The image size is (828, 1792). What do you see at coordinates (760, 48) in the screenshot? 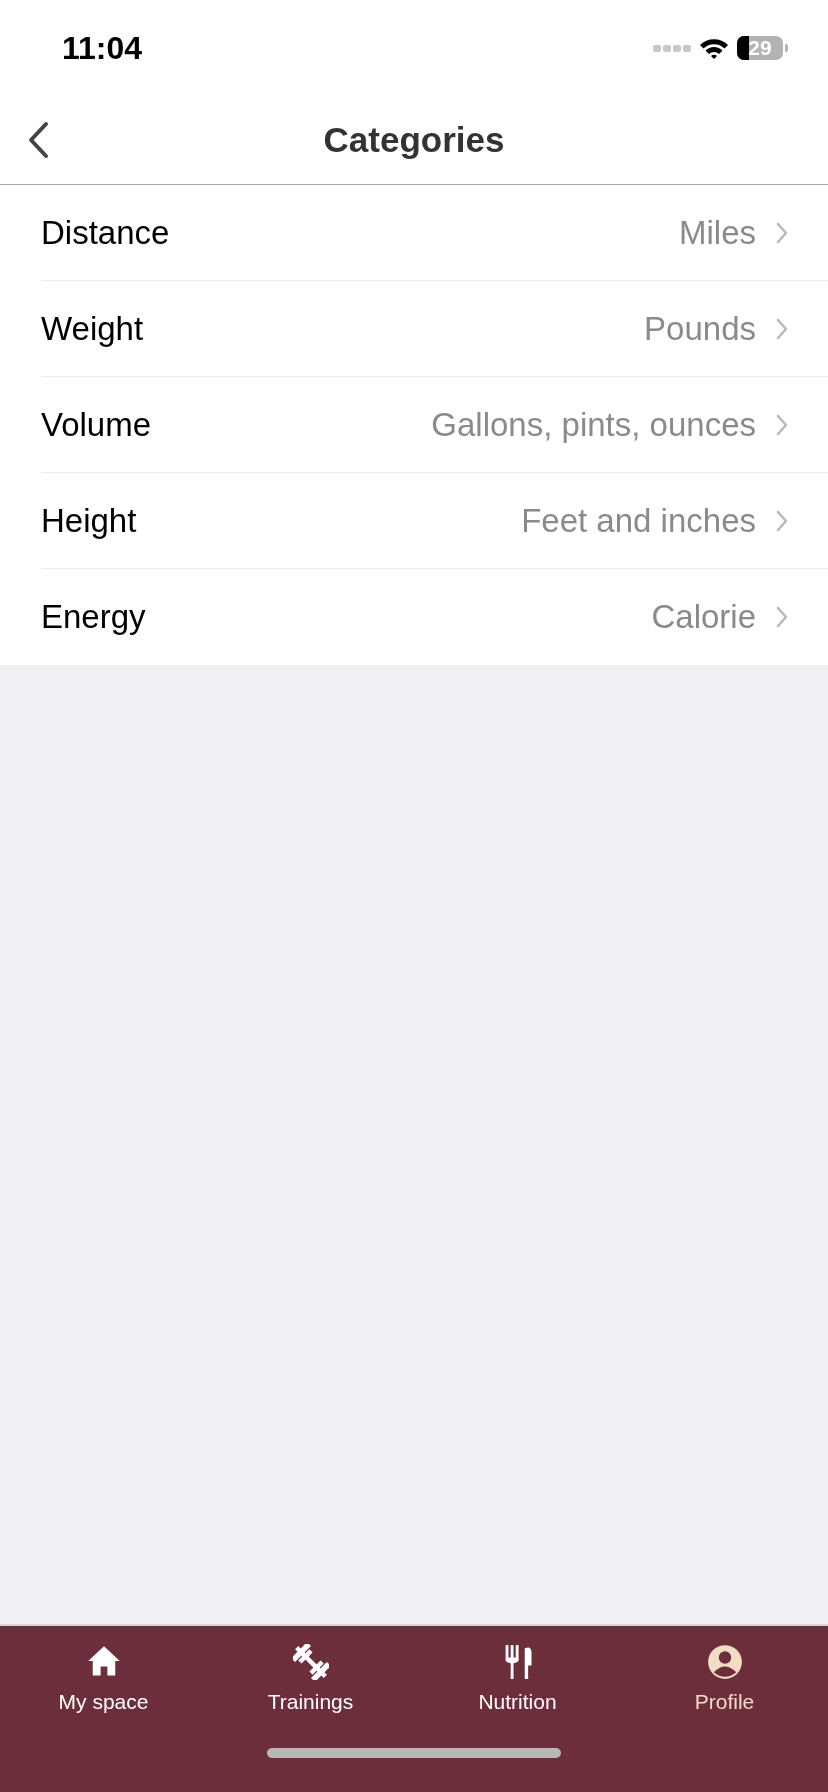
I see `battery-percent: 29` at bounding box center [760, 48].